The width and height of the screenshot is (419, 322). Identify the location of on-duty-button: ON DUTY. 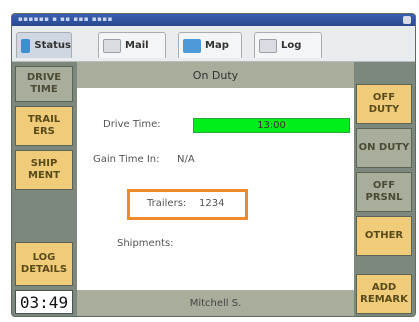
(384, 148).